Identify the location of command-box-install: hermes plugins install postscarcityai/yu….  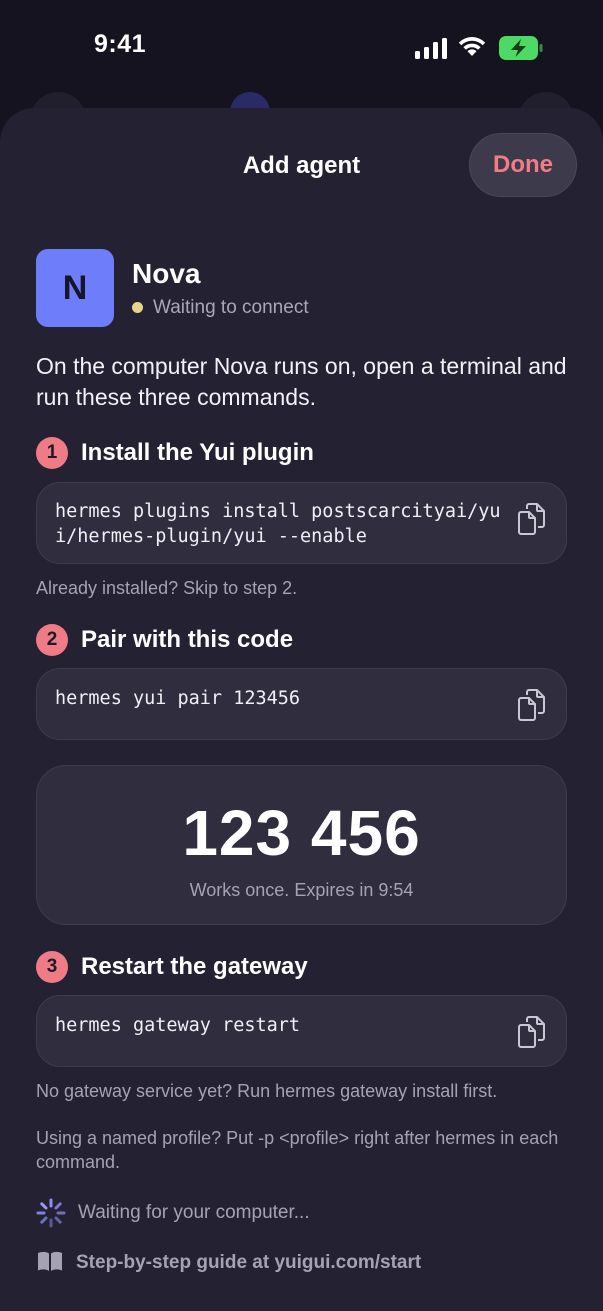
(301, 523).